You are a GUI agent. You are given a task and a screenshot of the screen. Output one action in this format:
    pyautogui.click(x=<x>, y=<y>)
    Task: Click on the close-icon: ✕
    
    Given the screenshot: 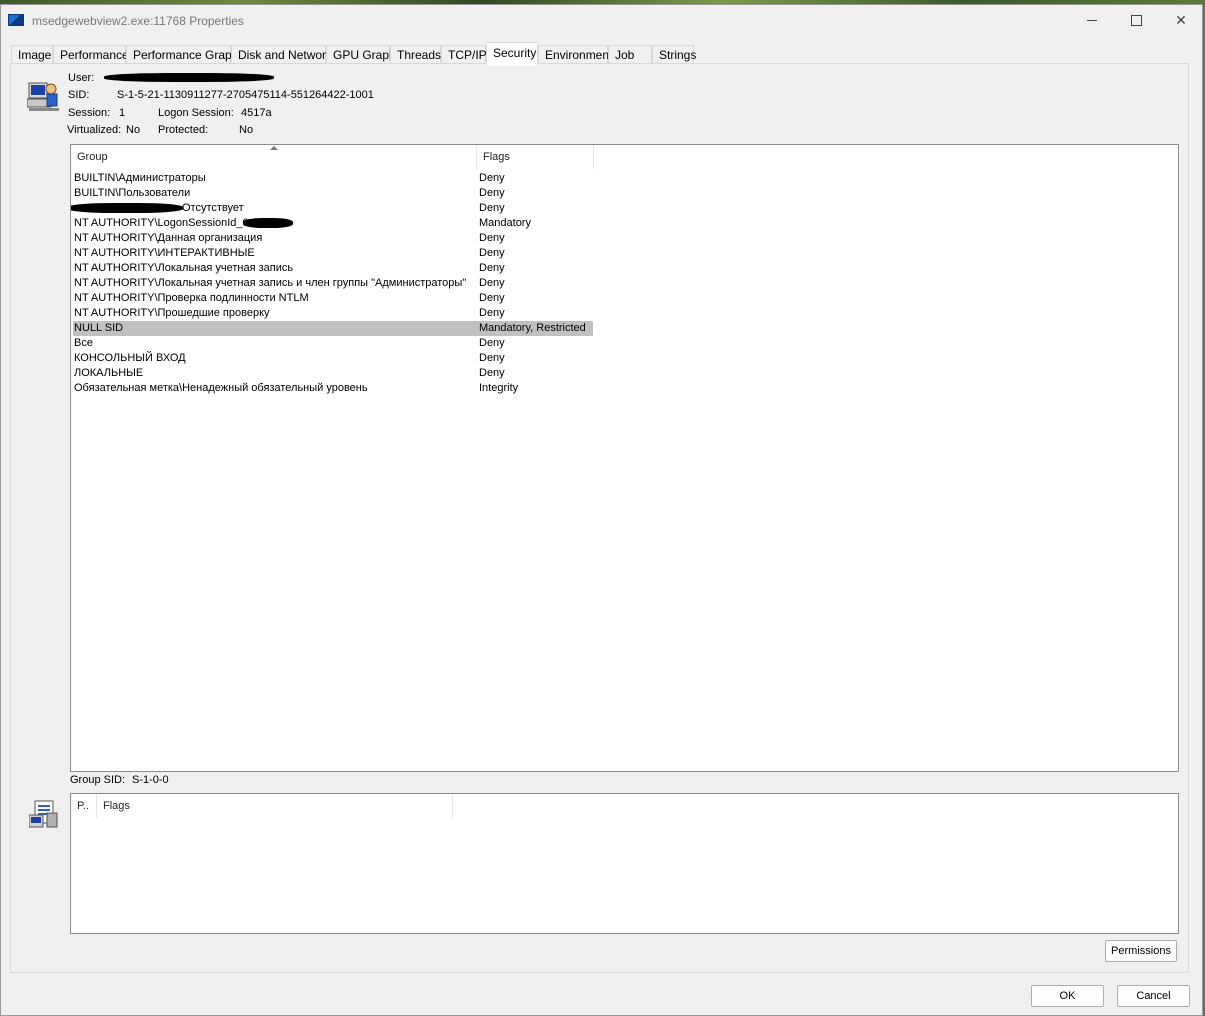 What is the action you would take?
    pyautogui.click(x=1181, y=19)
    